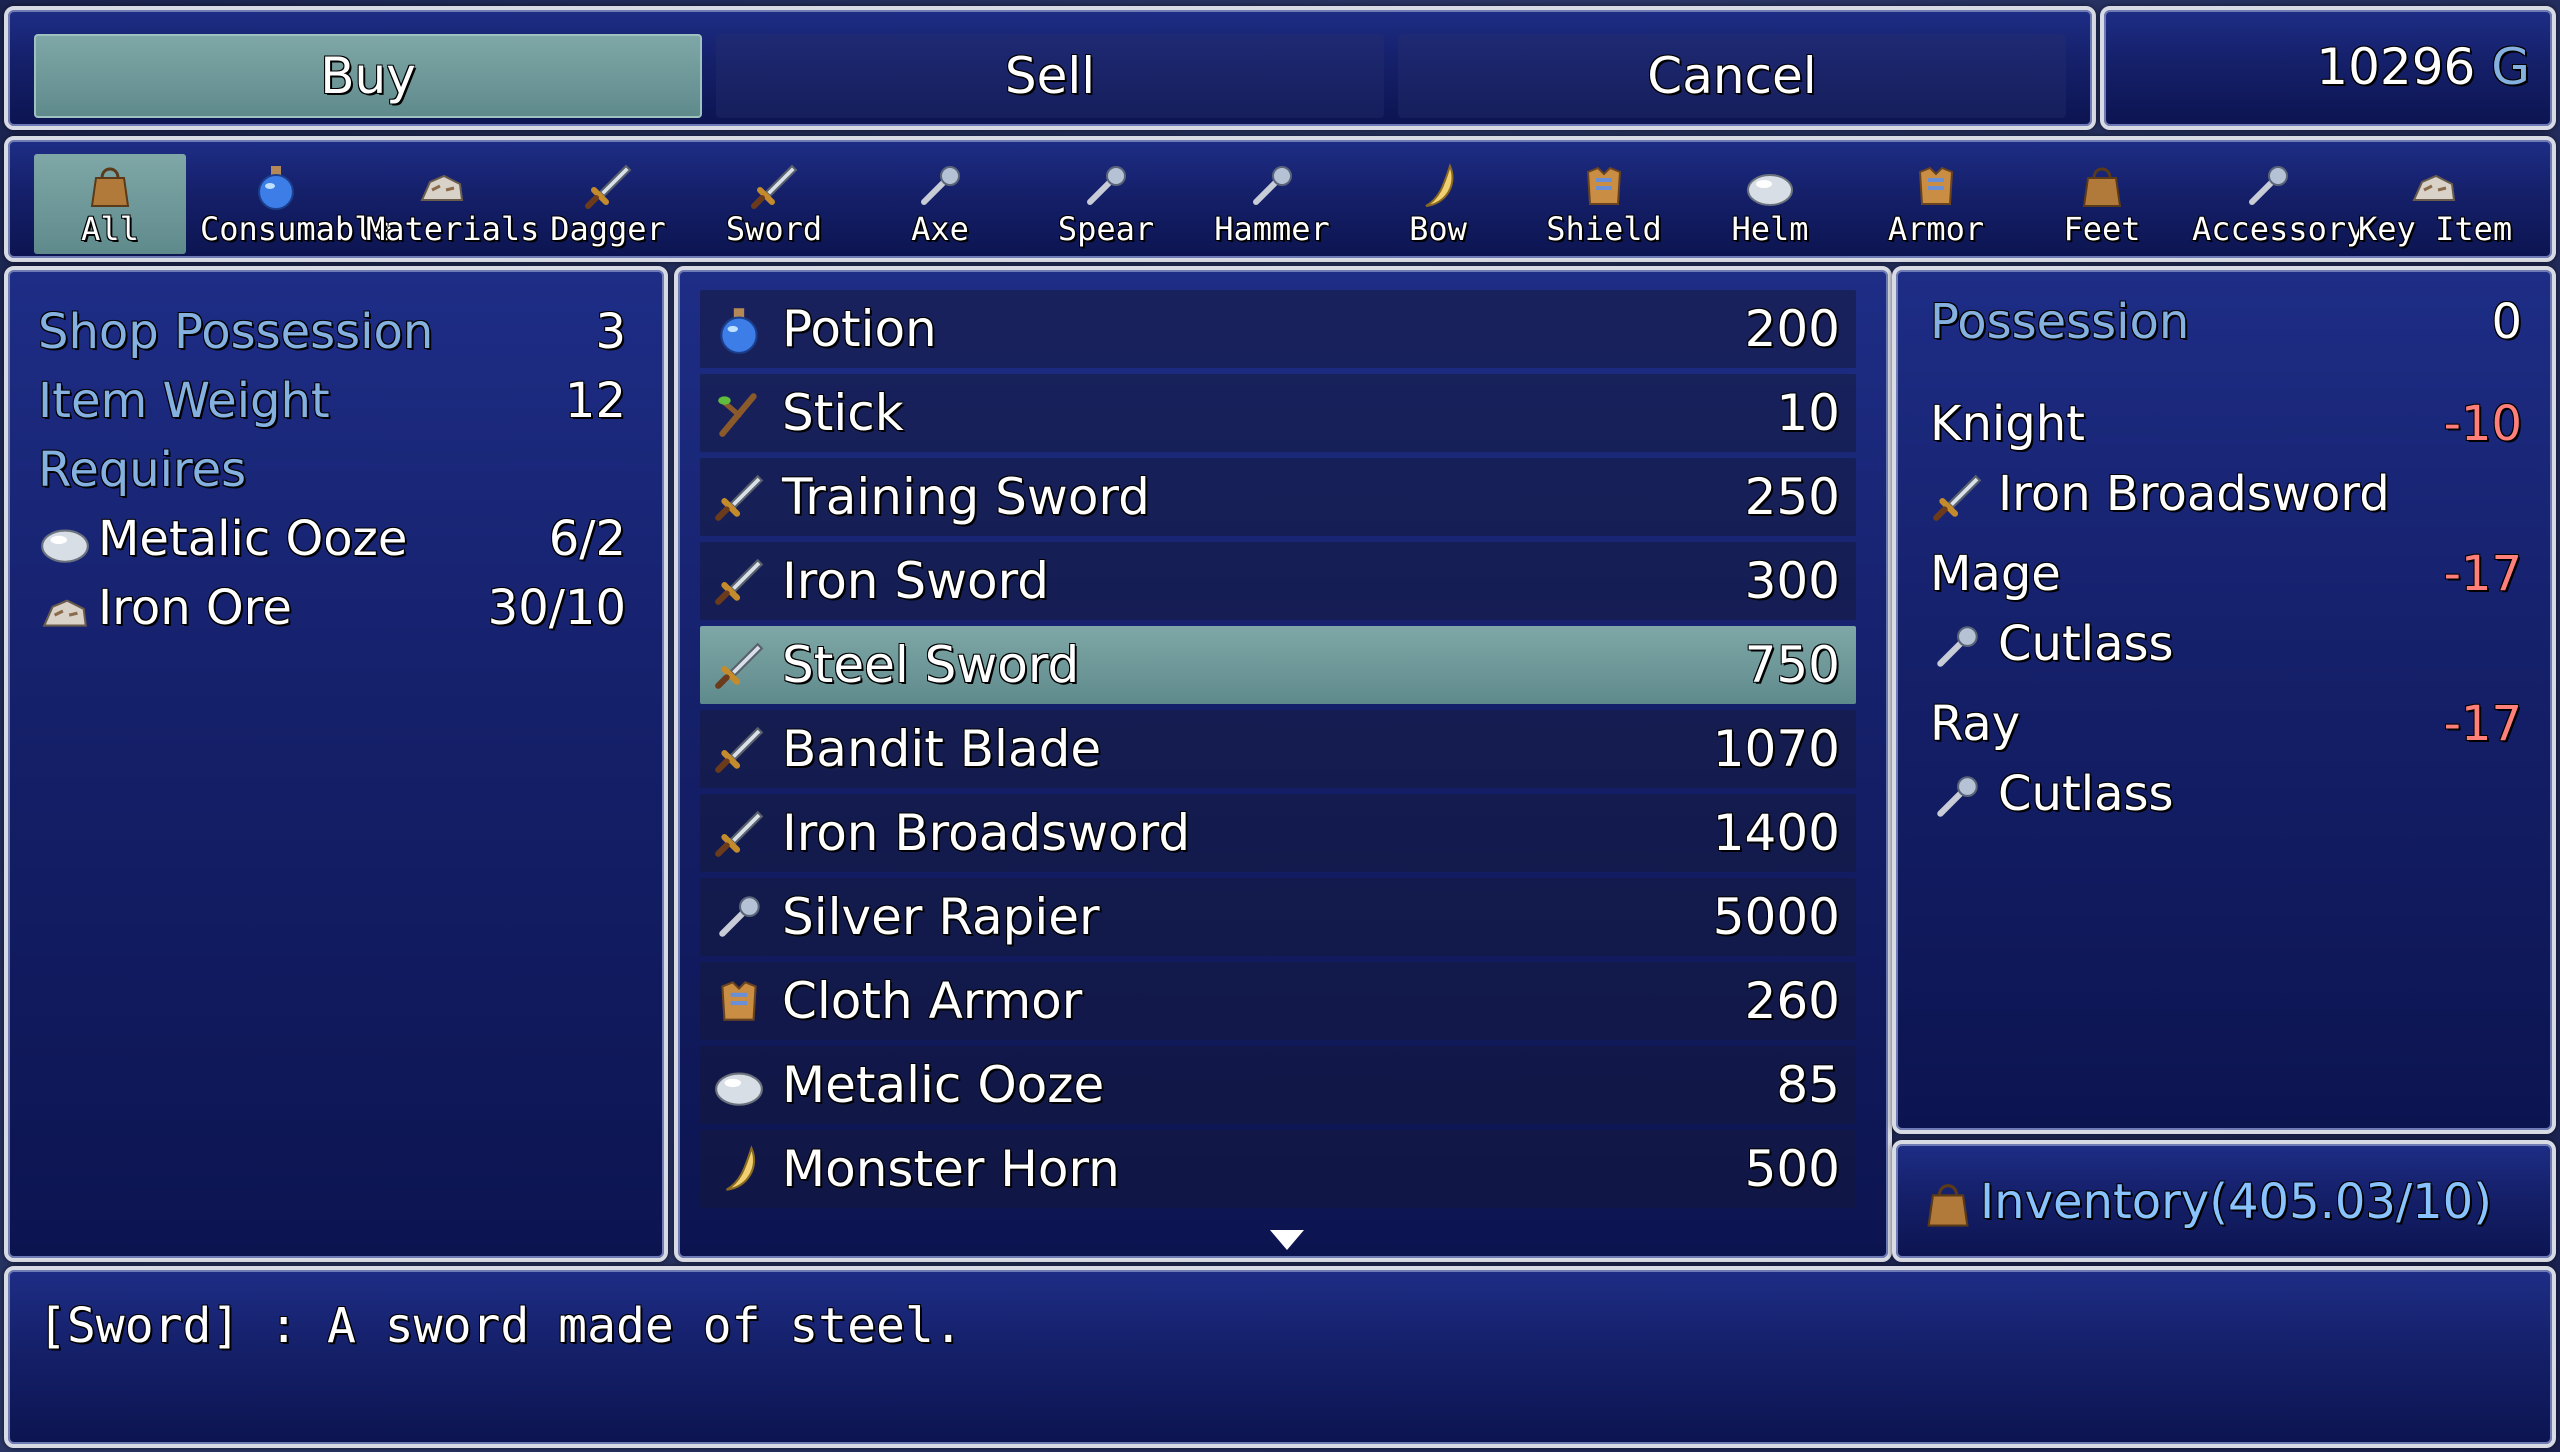 This screenshot has height=1452, width=2560. Describe the element at coordinates (942, 749) in the screenshot. I see `item-name: Bandit Blade` at that location.